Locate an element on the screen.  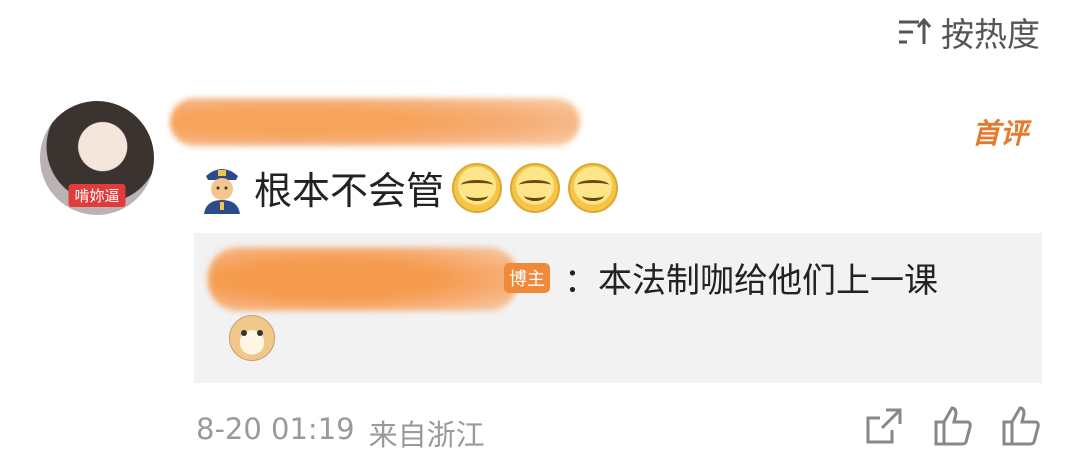
sort-label: 按热度 is located at coordinates (990, 34).